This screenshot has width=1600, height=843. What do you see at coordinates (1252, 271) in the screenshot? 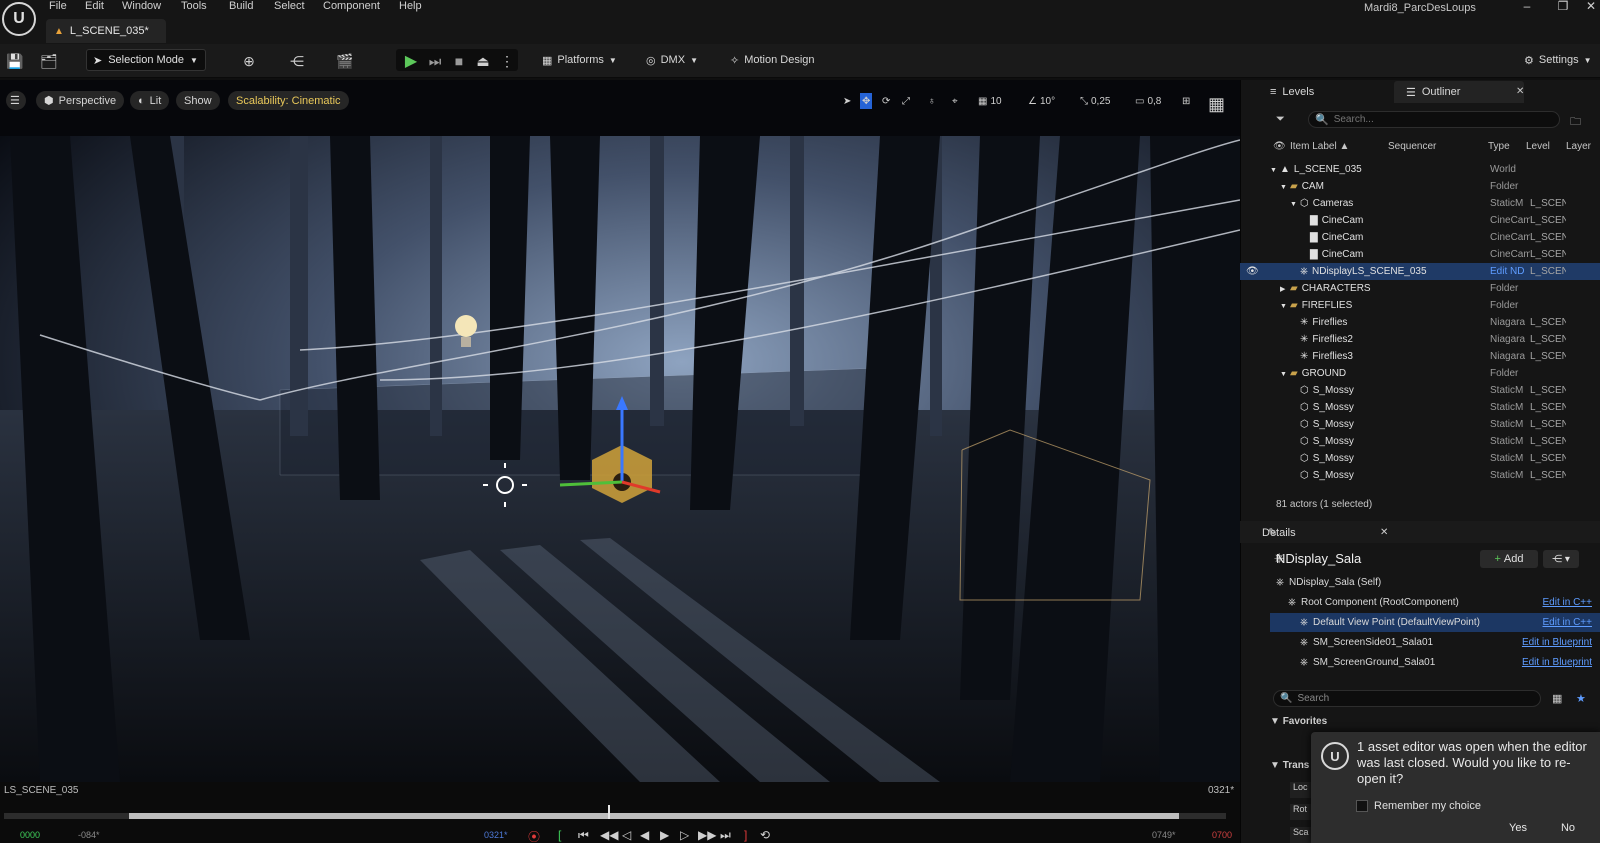
I see `visibility-eye-icon: 👁` at bounding box center [1252, 271].